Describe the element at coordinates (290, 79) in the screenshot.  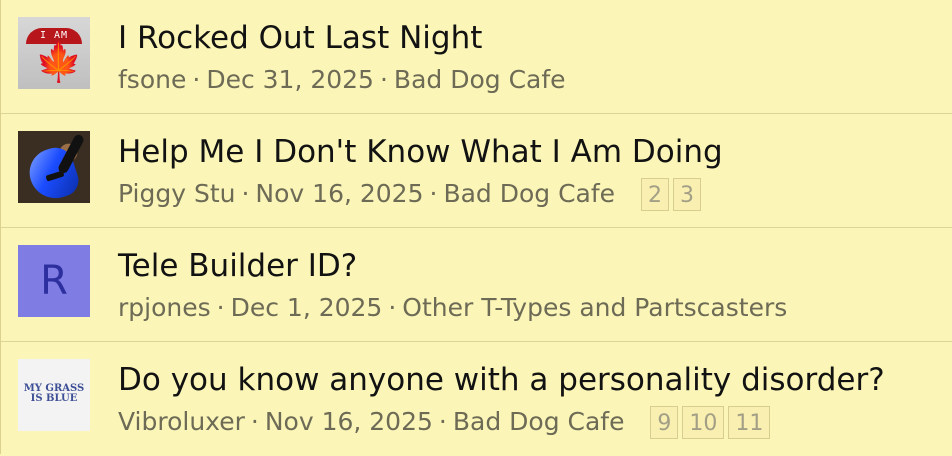
I see `thread-date: Dec 31, 2025` at that location.